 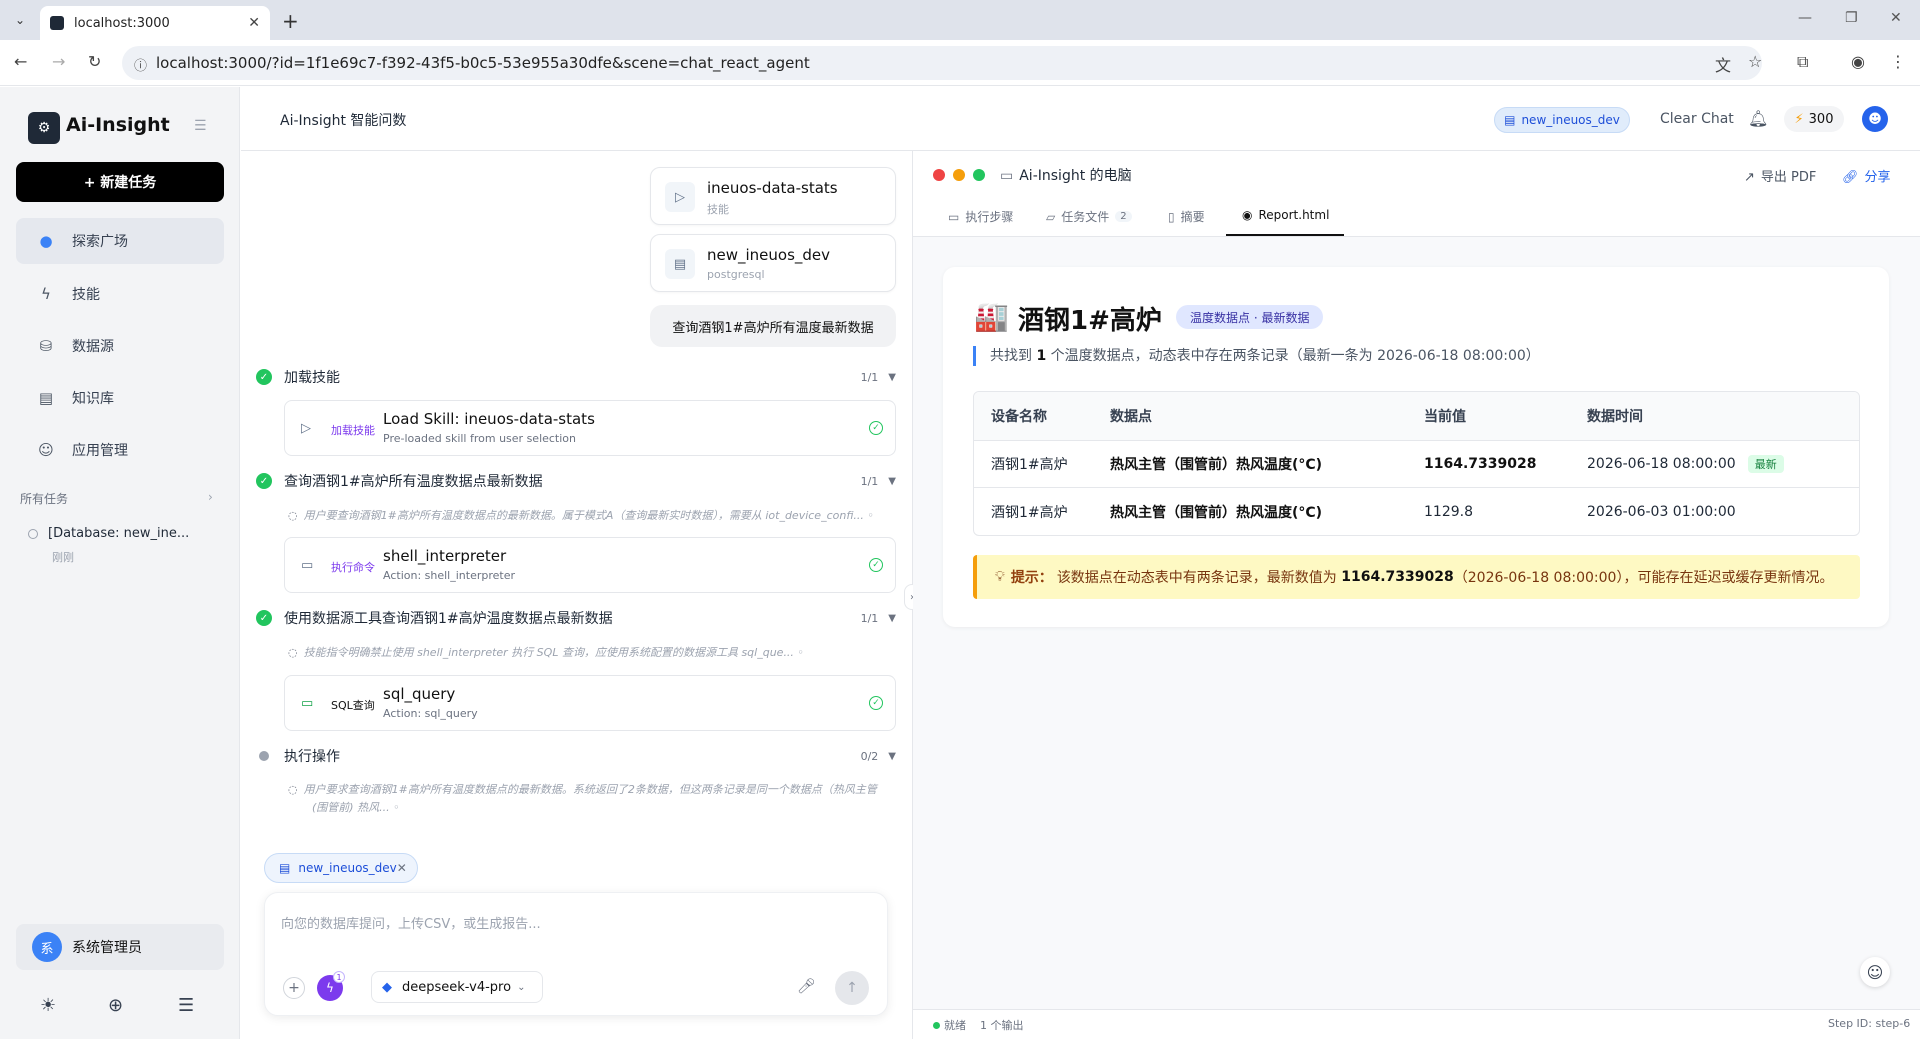 I want to click on user-card: 系 系统管理员, so click(x=120, y=947).